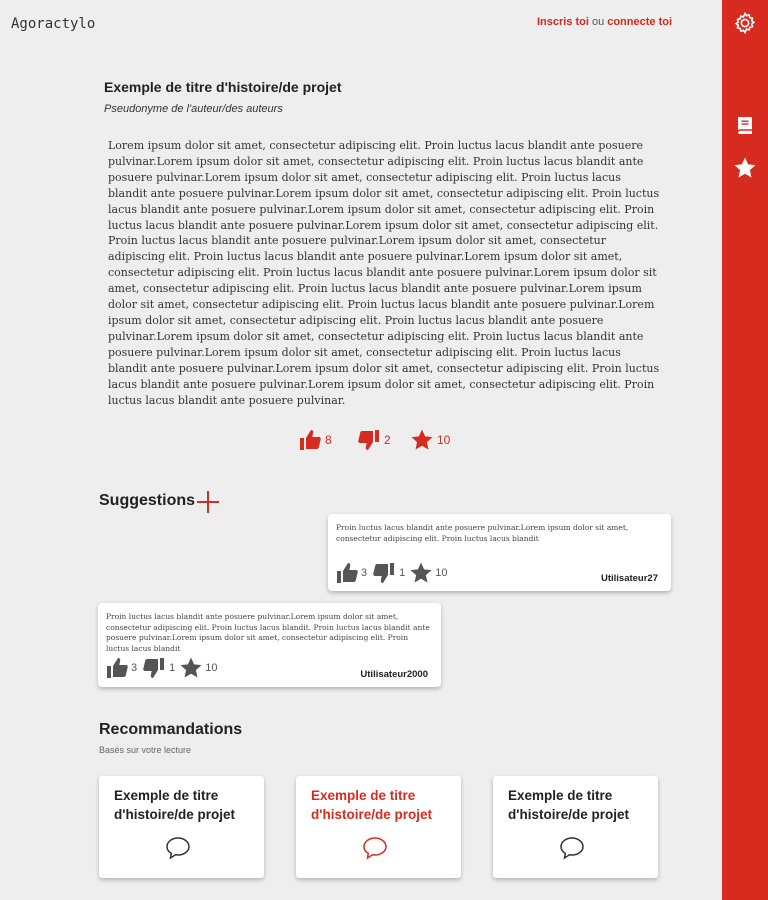 The width and height of the screenshot is (768, 900). What do you see at coordinates (387, 440) in the screenshot?
I see `dislike-count: 2` at bounding box center [387, 440].